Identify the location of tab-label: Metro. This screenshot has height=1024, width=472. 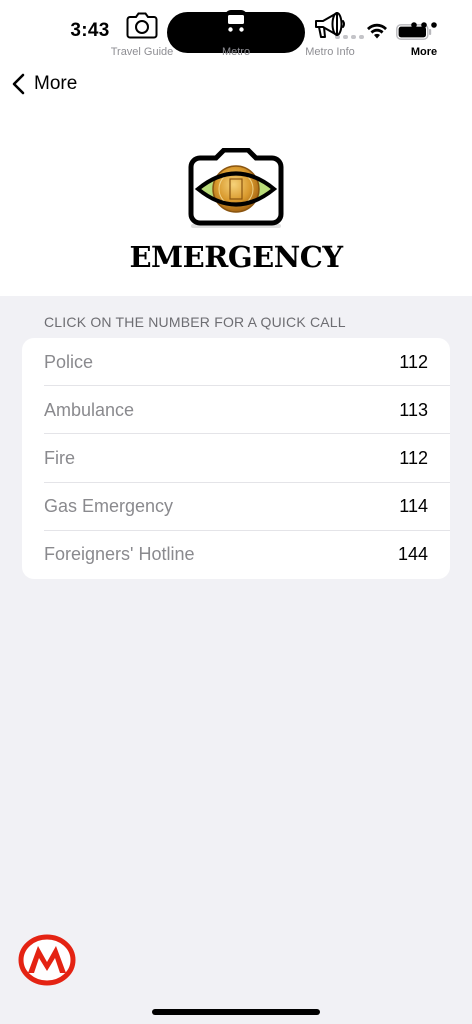
(236, 52).